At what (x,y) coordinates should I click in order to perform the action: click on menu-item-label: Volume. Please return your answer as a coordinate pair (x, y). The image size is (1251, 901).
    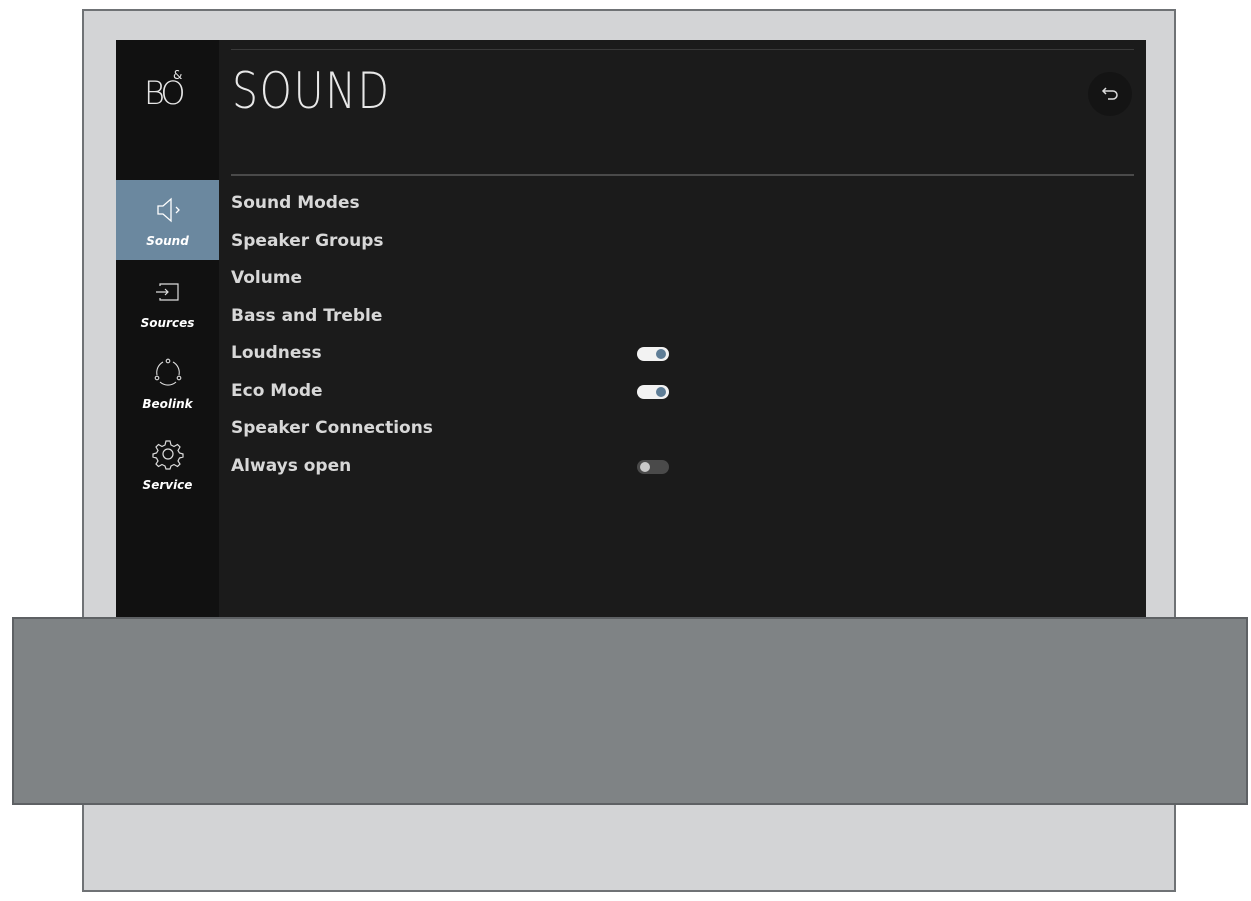
    Looking at the image, I should click on (267, 278).